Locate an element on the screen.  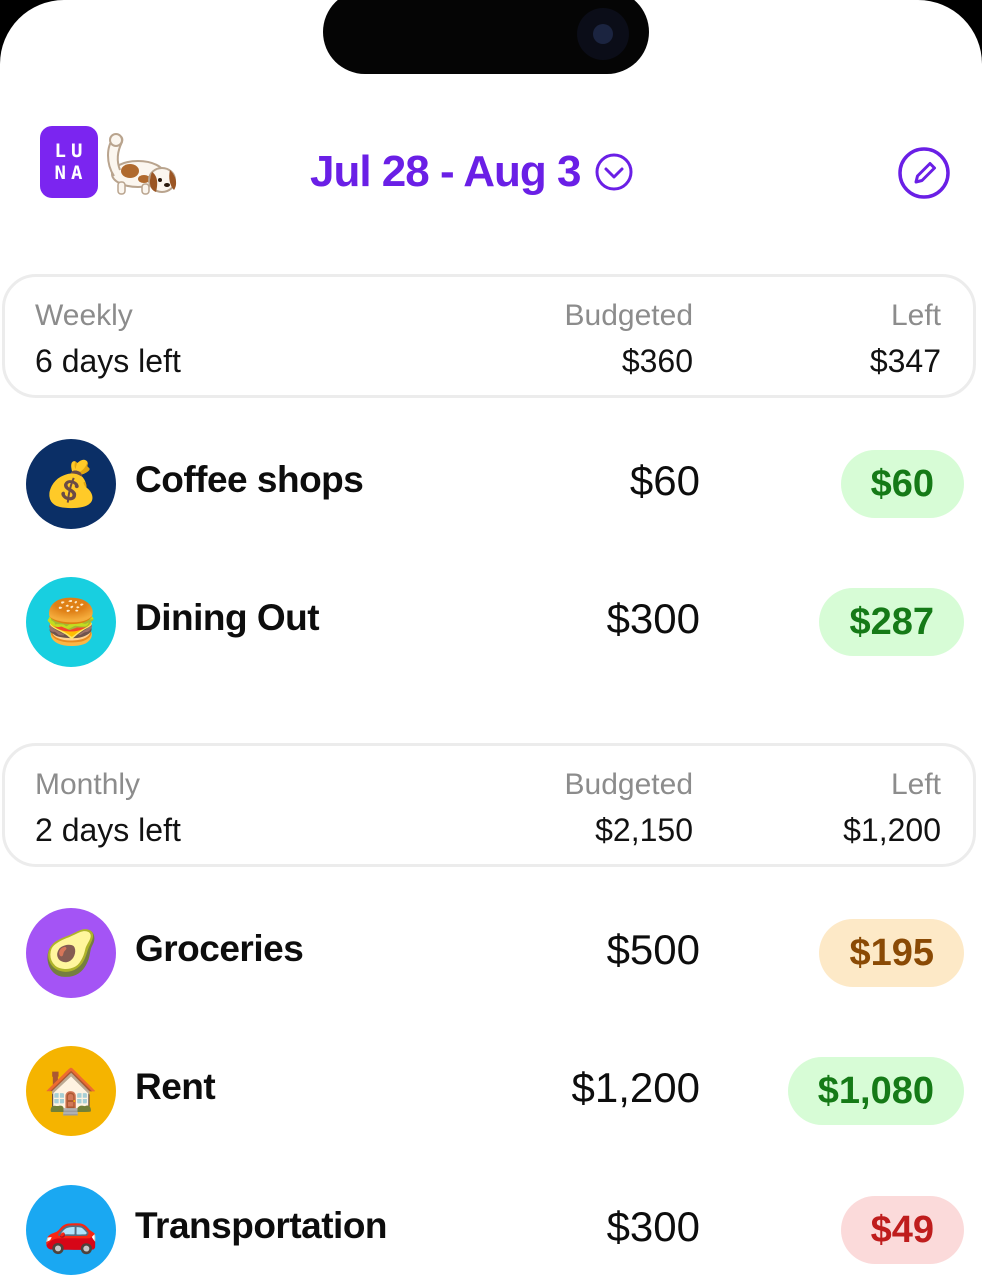
category-name: Dining Out is located at coordinates (227, 617).